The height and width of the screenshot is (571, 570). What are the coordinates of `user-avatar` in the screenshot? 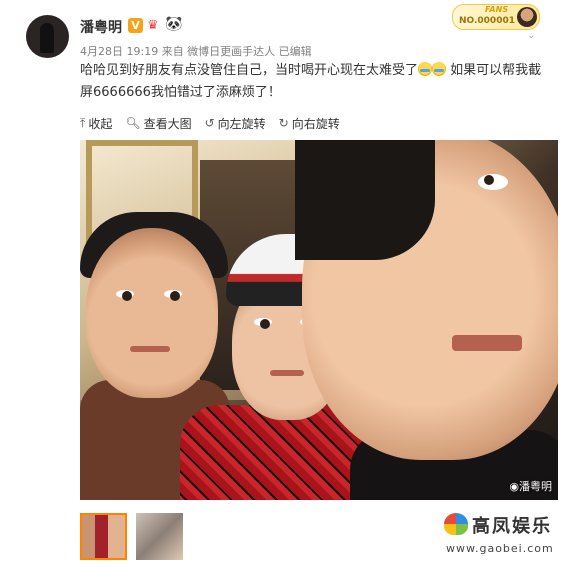 It's located at (47, 36).